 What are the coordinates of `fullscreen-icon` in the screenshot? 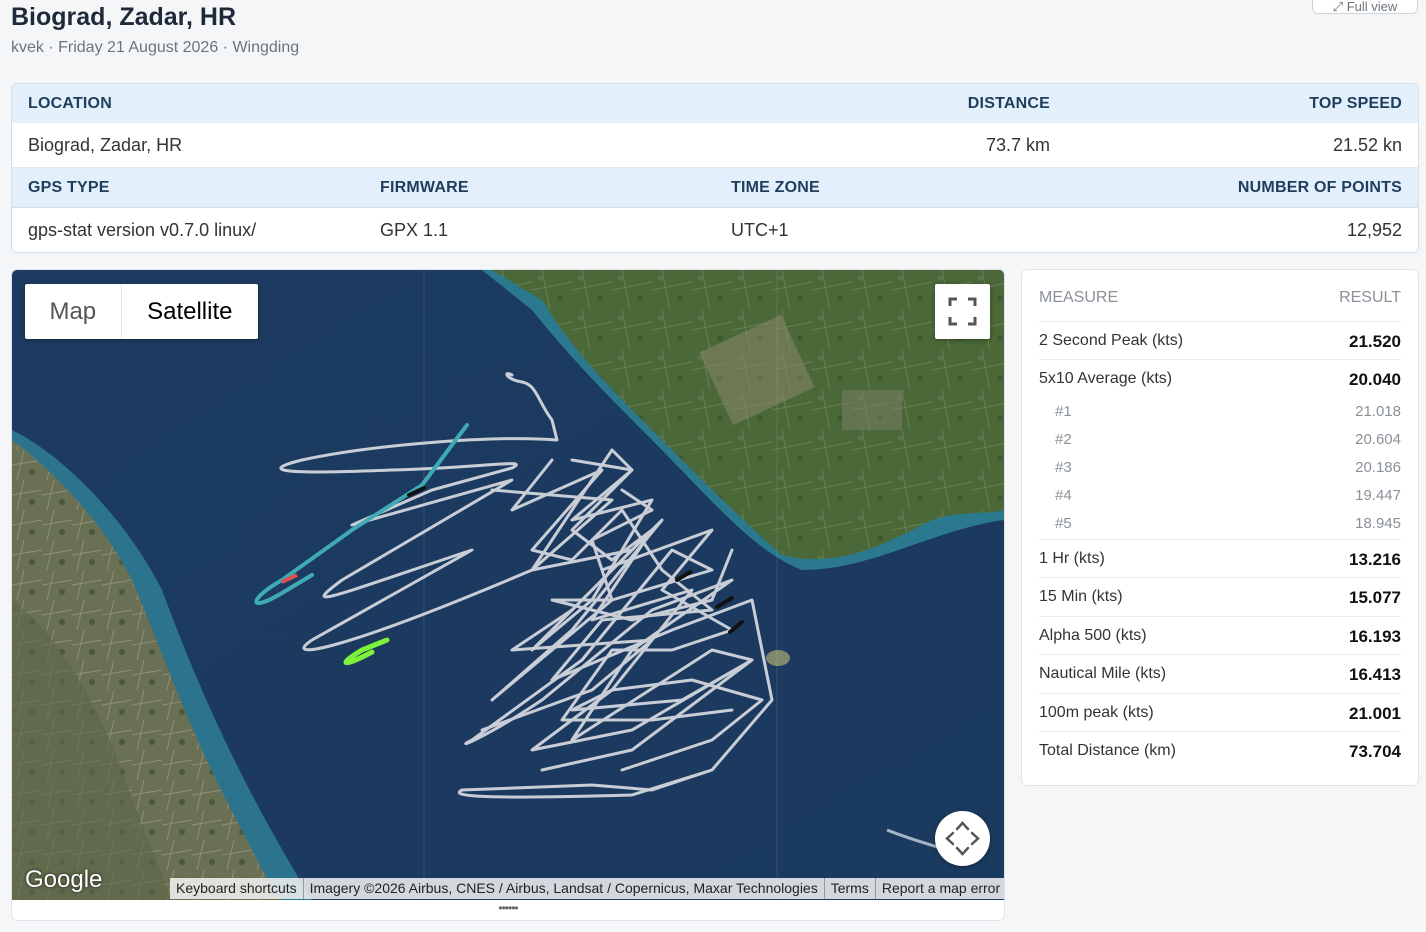 It's located at (962, 311).